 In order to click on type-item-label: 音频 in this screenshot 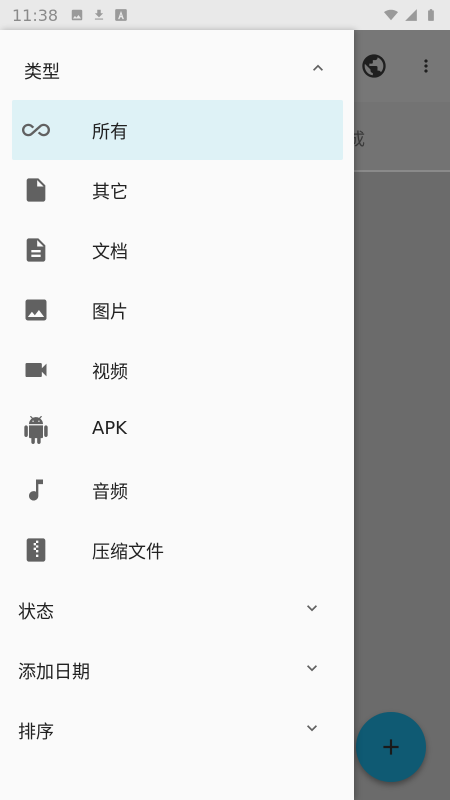, I will do `click(110, 492)`.